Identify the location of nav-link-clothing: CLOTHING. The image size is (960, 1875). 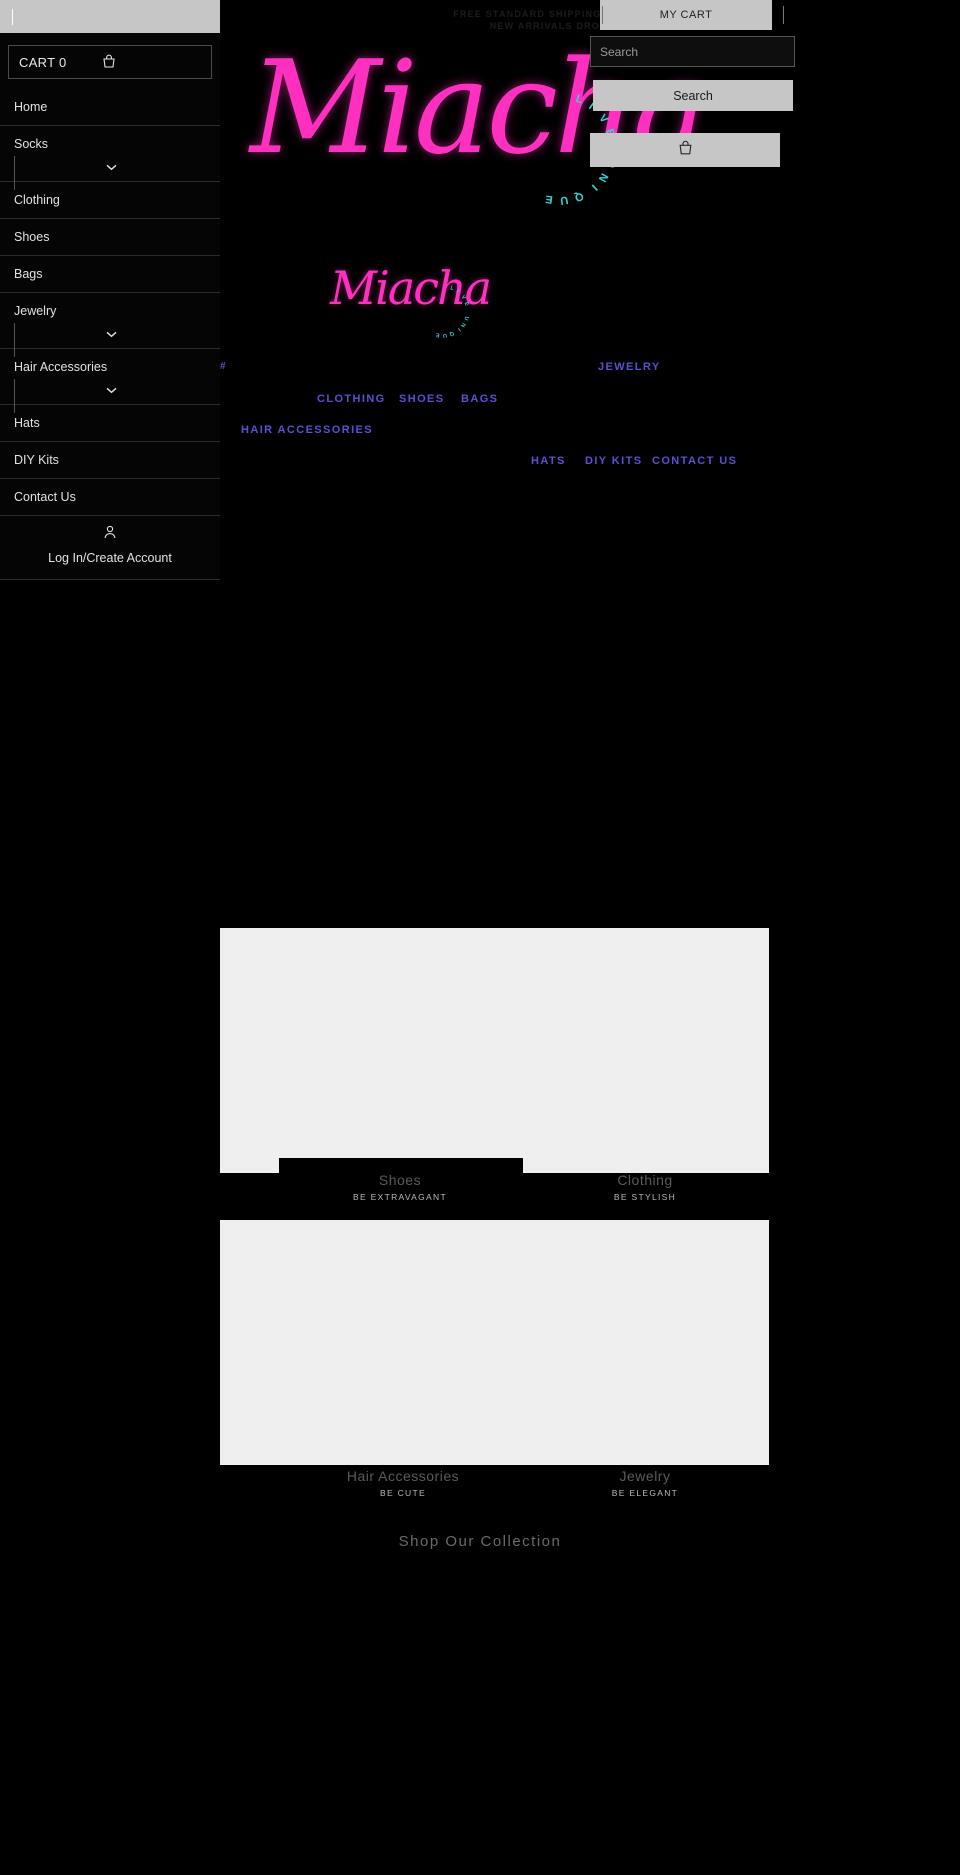
(351, 399).